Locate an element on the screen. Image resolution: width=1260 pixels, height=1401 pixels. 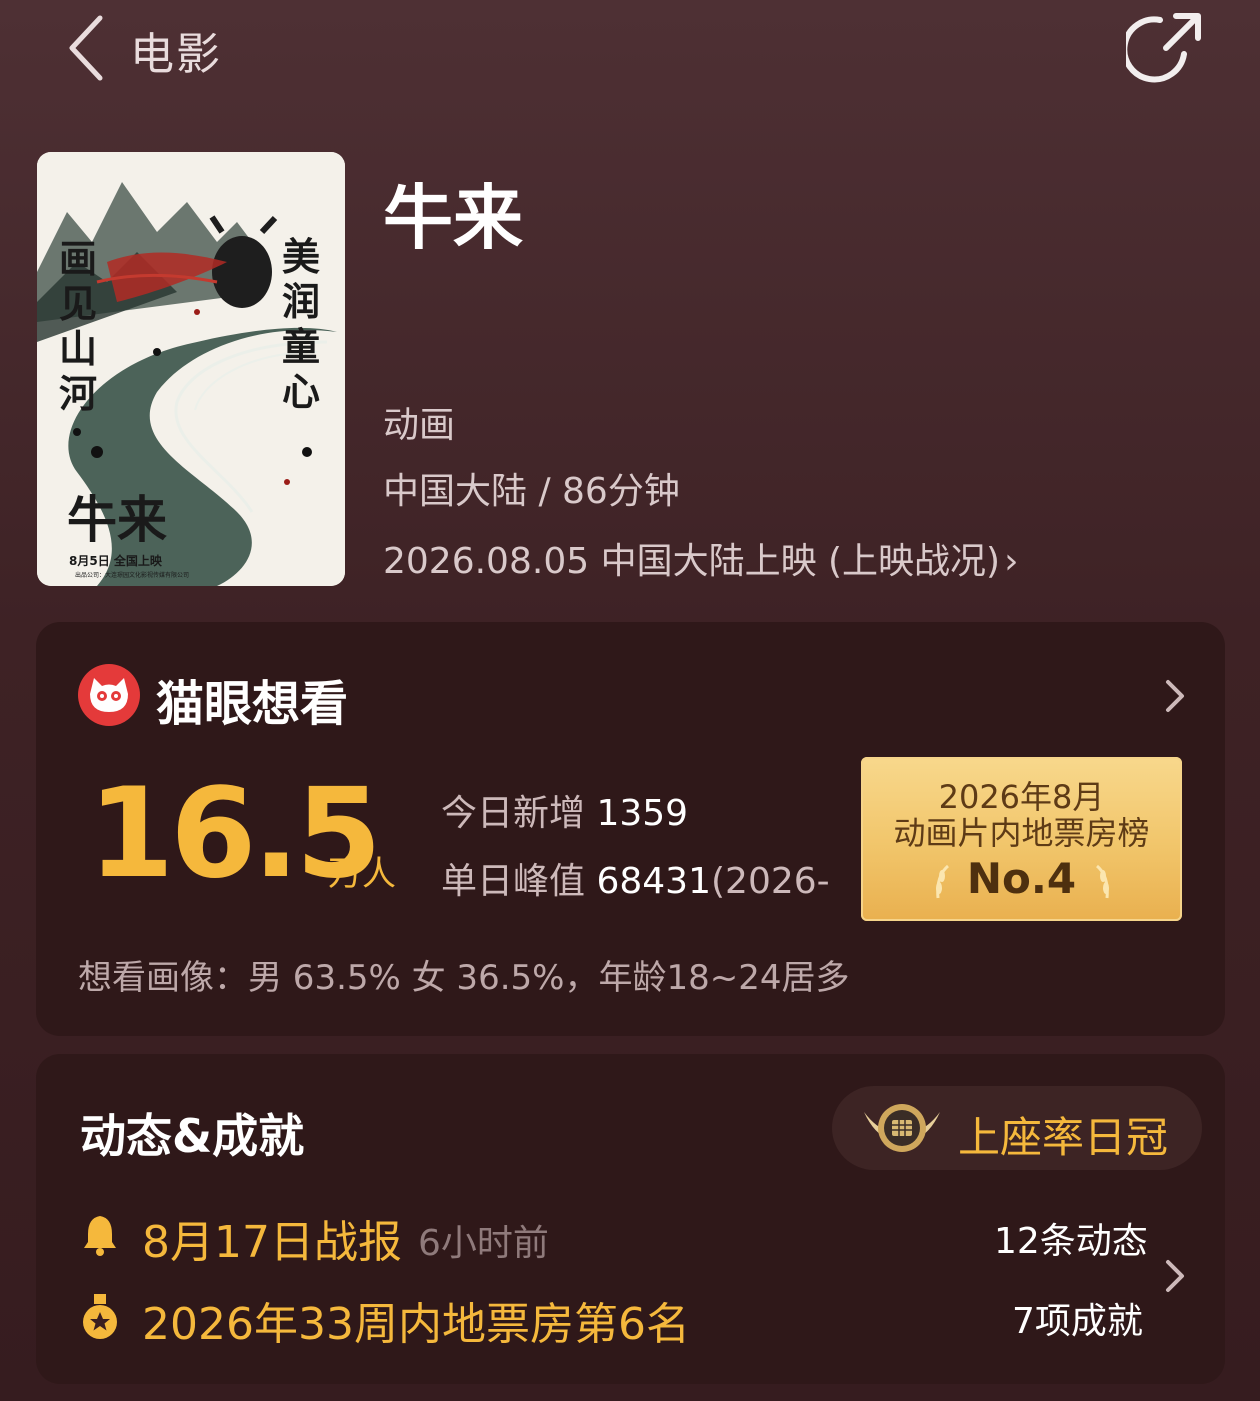
movie-release-link: 2026.08.05 中国大陆上映 (上映战况) › is located at coordinates (701, 558).